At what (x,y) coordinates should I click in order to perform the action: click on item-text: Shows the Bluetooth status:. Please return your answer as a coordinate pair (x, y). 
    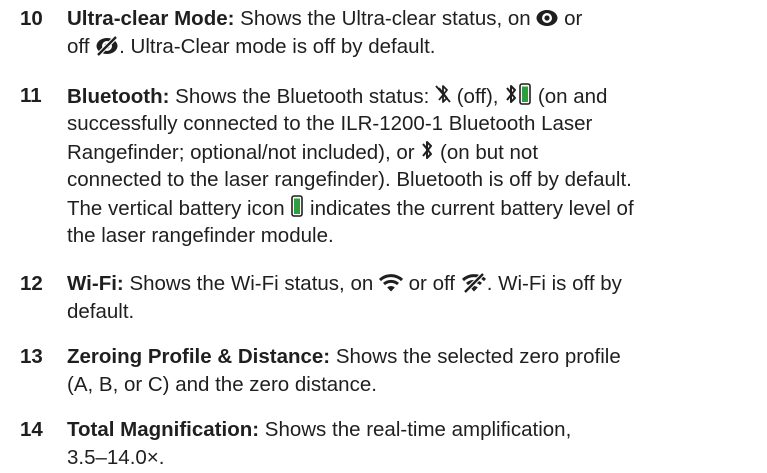
    Looking at the image, I should click on (302, 96).